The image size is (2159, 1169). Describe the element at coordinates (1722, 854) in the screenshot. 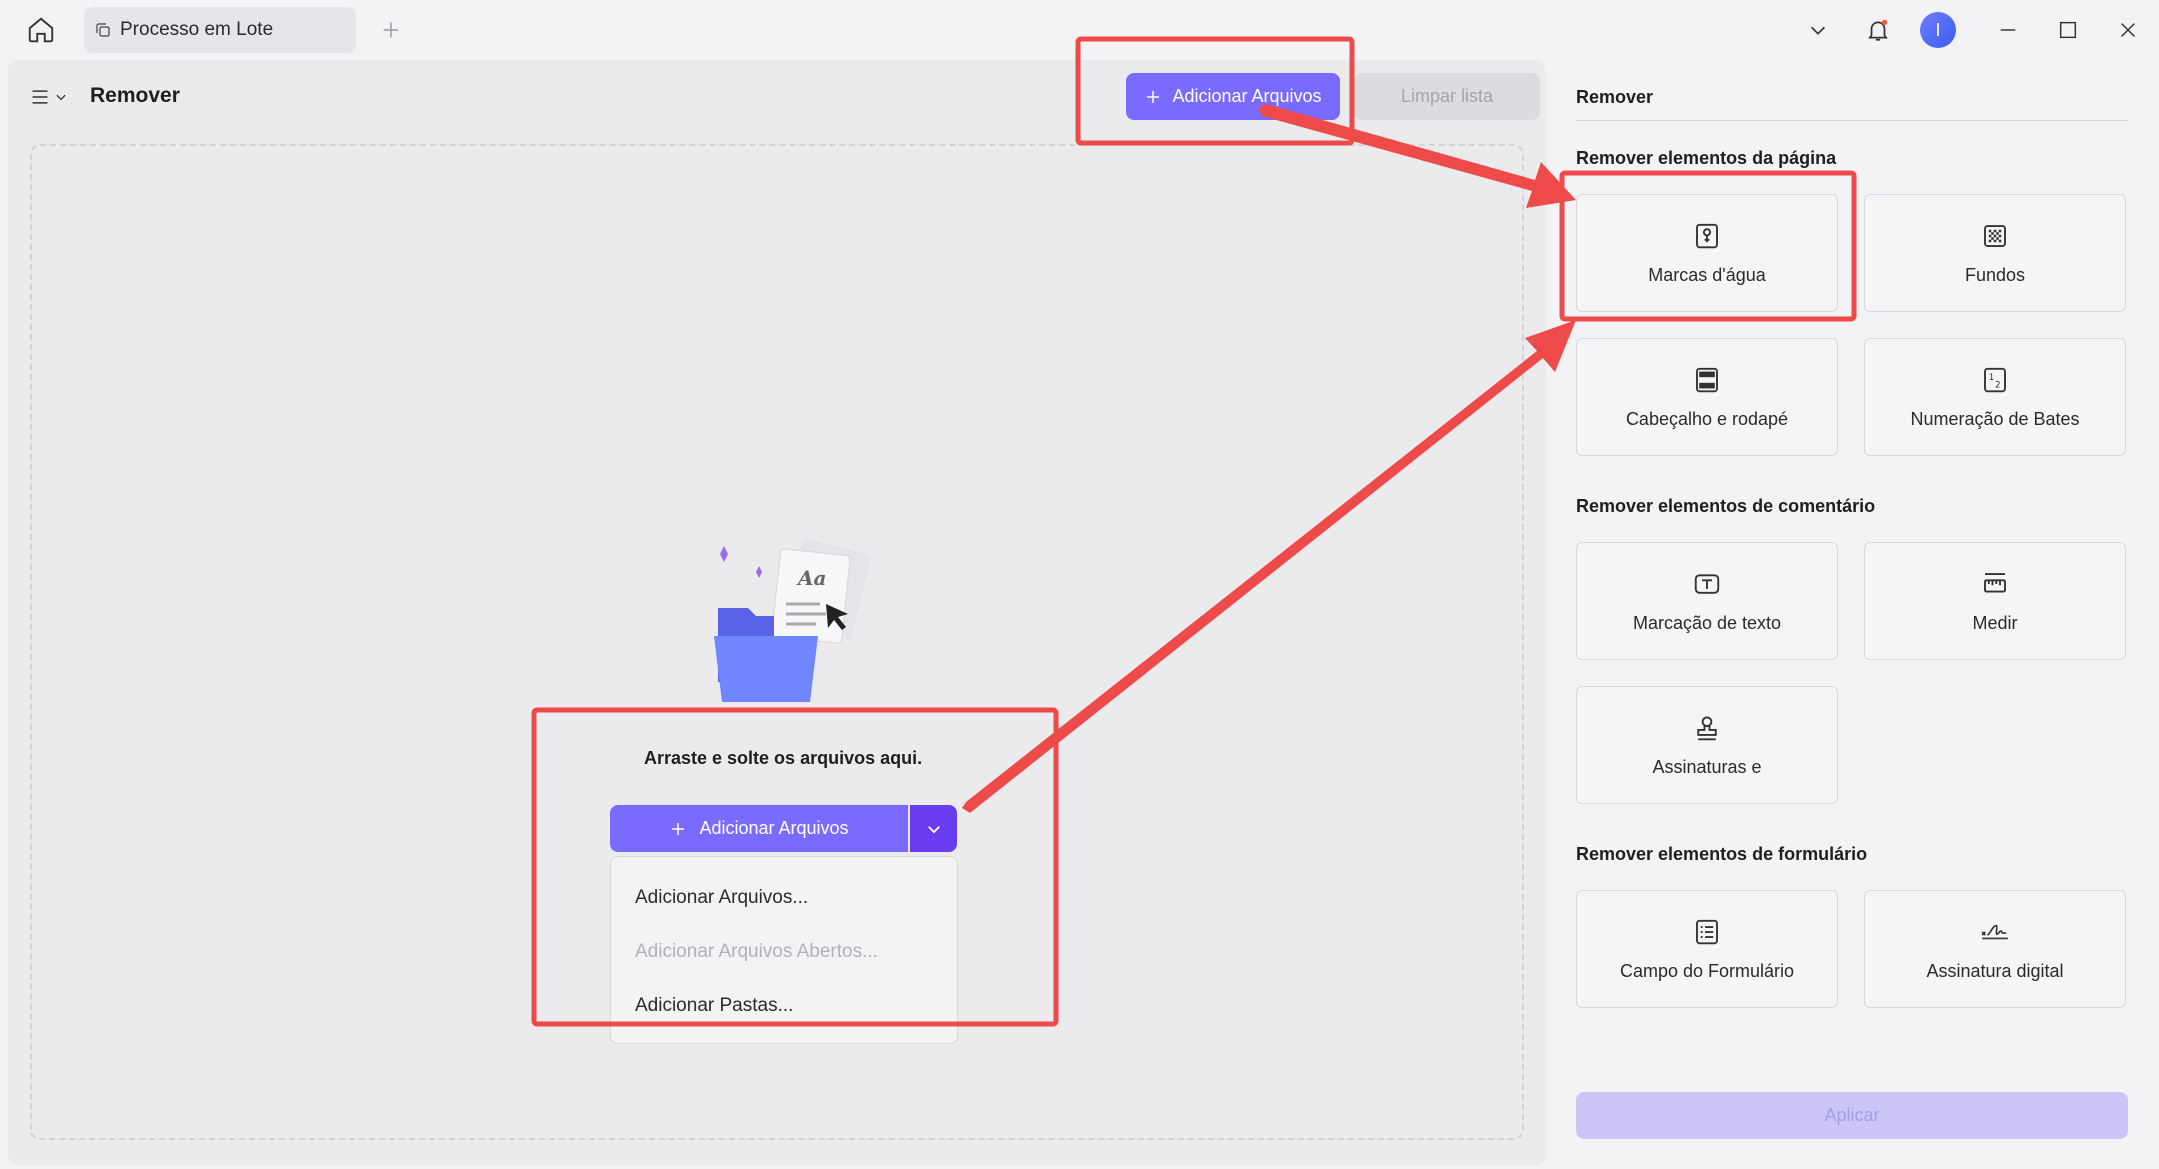

I see `section-title-form-elements: Remover elementos de formulário` at that location.